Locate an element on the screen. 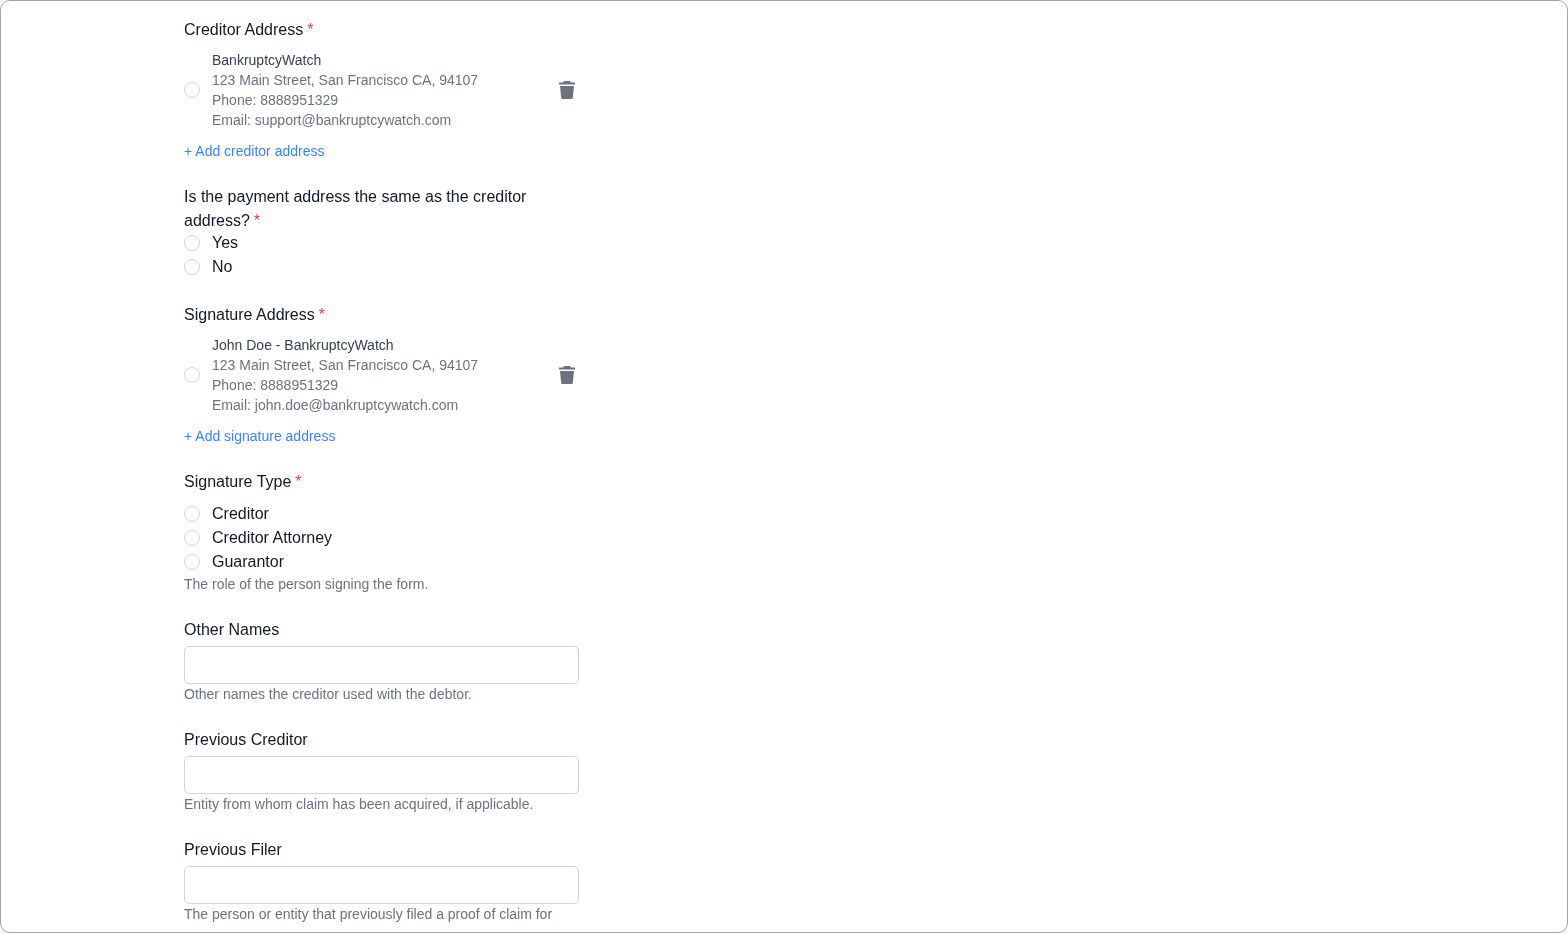 The image size is (1568, 933). help-text: Other names the creditor used with the debtor. is located at coordinates (328, 694).